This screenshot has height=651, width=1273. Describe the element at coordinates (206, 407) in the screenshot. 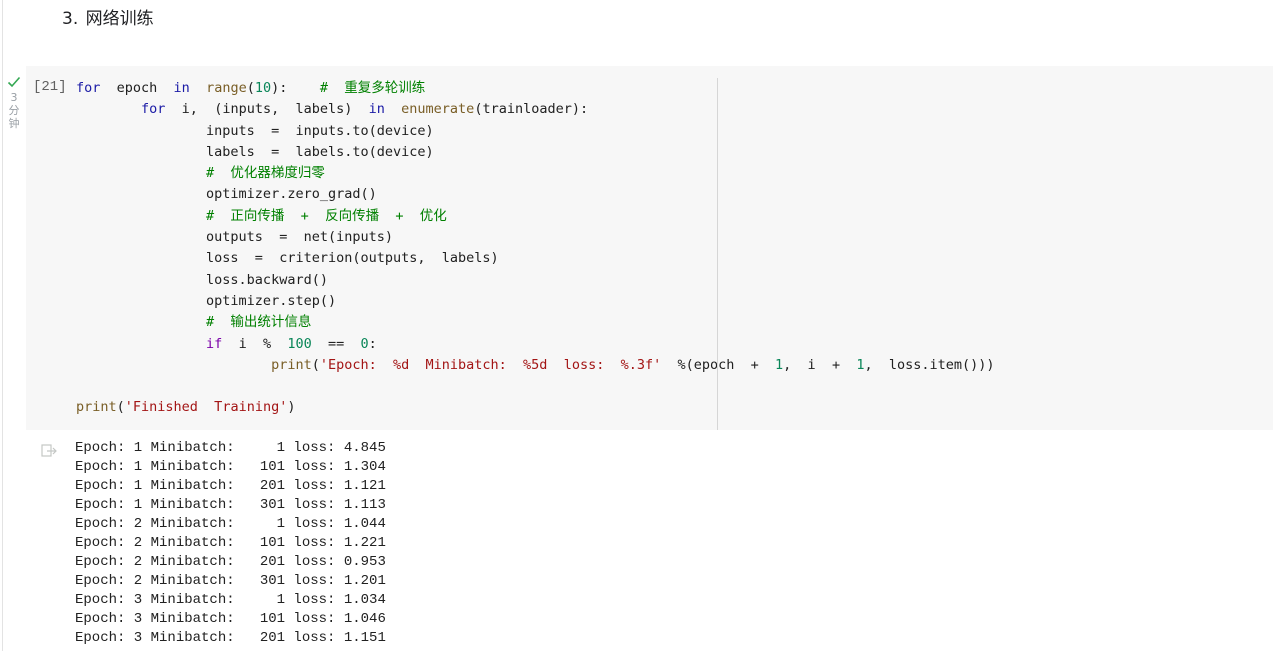

I see `code-token: 'Finished Training'` at that location.